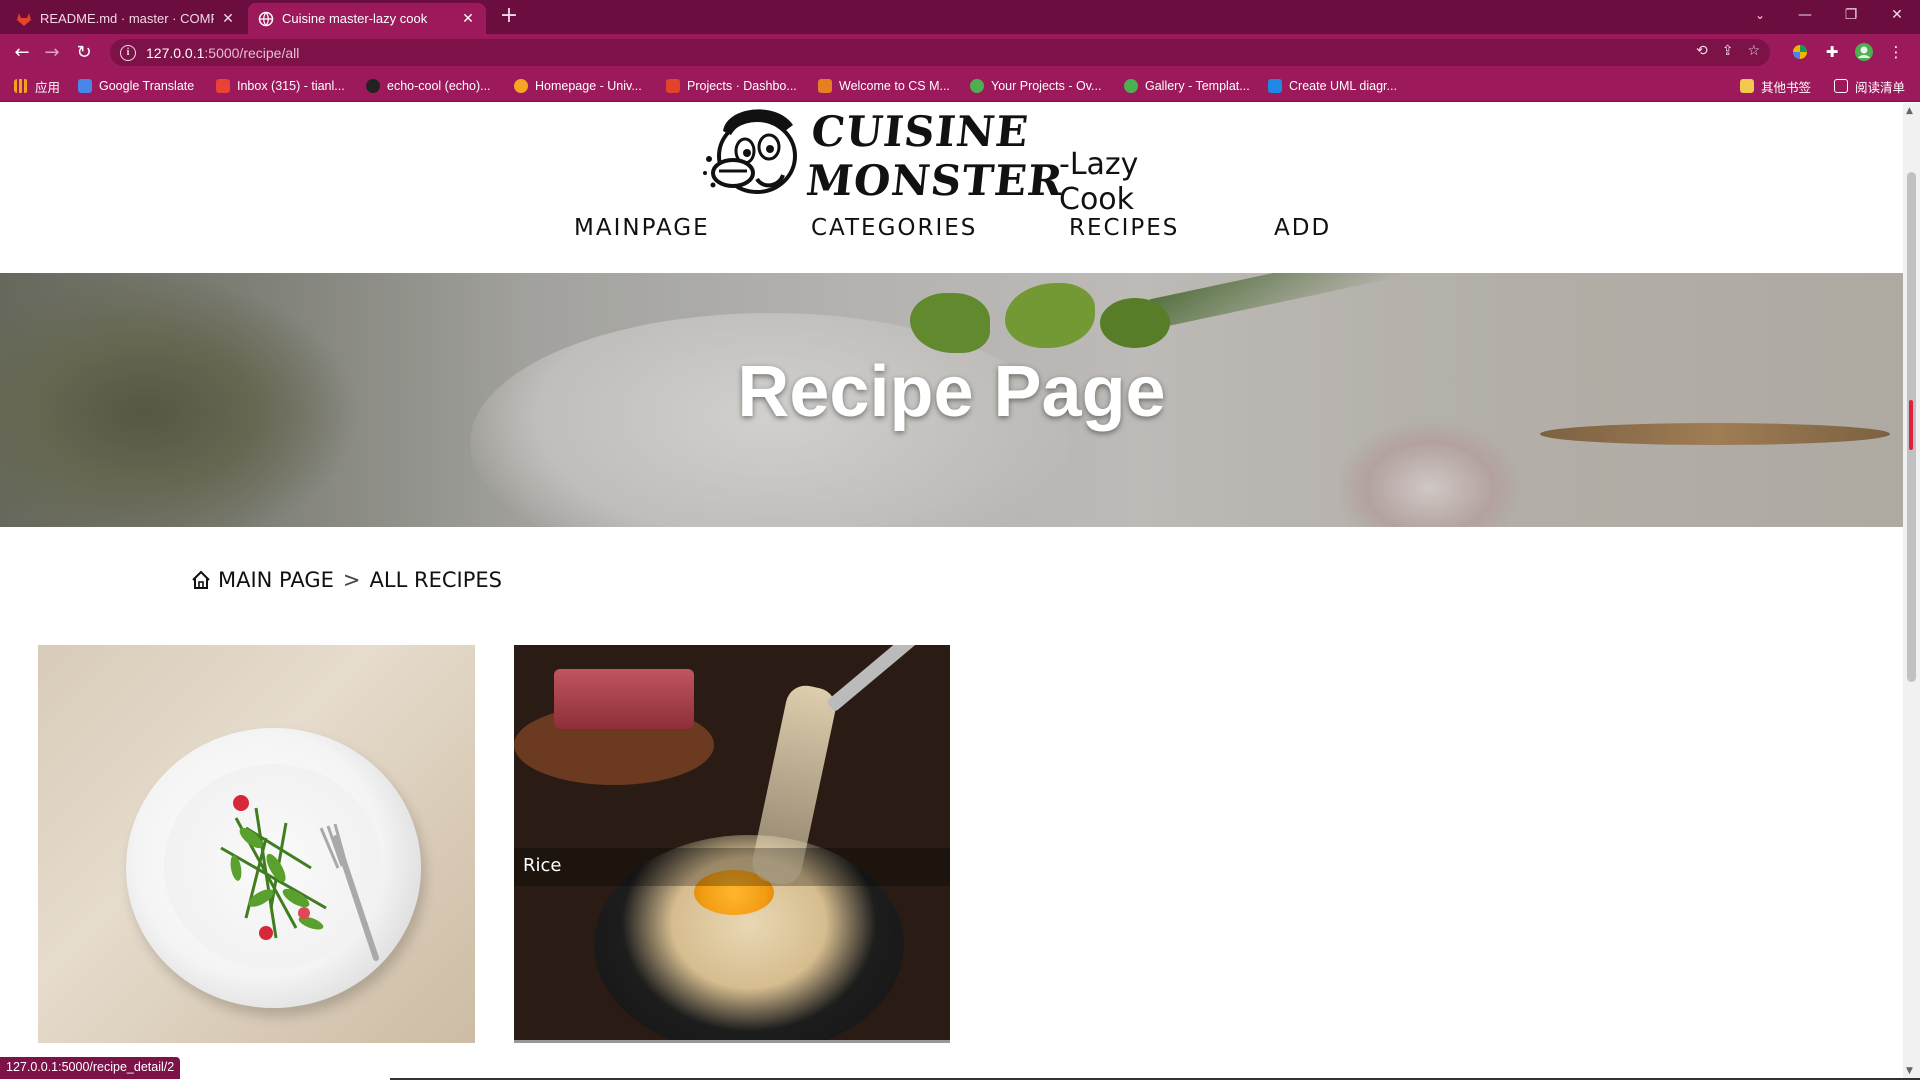 The width and height of the screenshot is (1920, 1080). I want to click on bookmark-star-icon: ☆, so click(1753, 51).